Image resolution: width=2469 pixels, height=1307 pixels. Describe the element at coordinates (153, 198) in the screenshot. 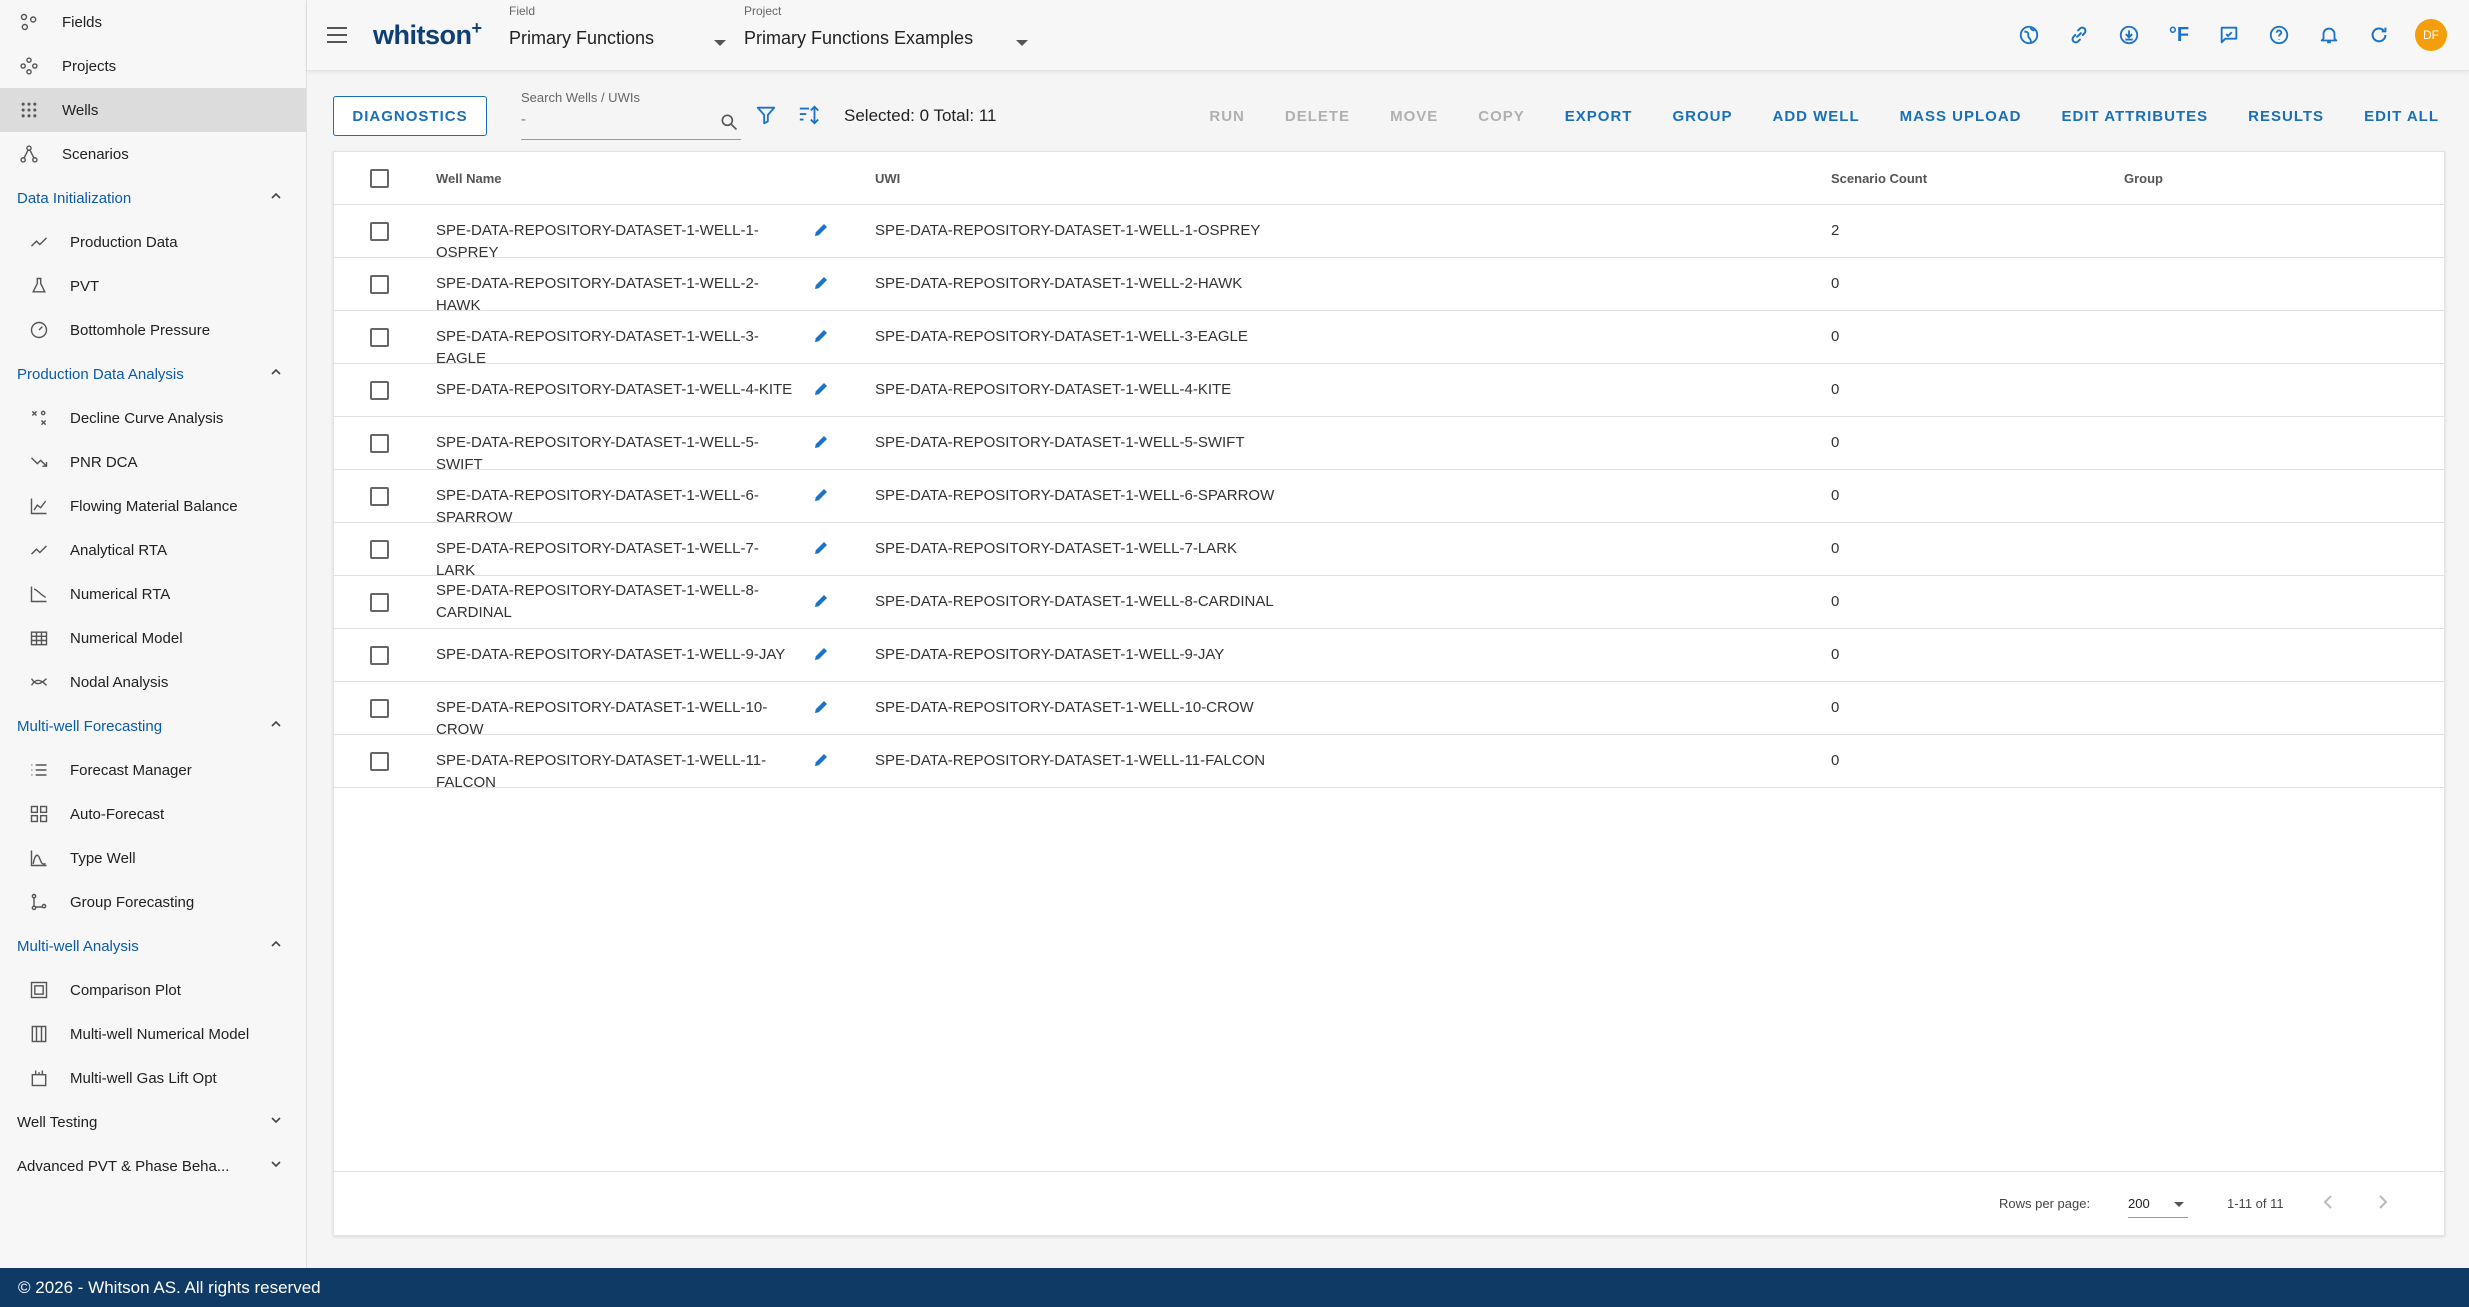

I see `sidebar-section-header: Data Initialization` at that location.